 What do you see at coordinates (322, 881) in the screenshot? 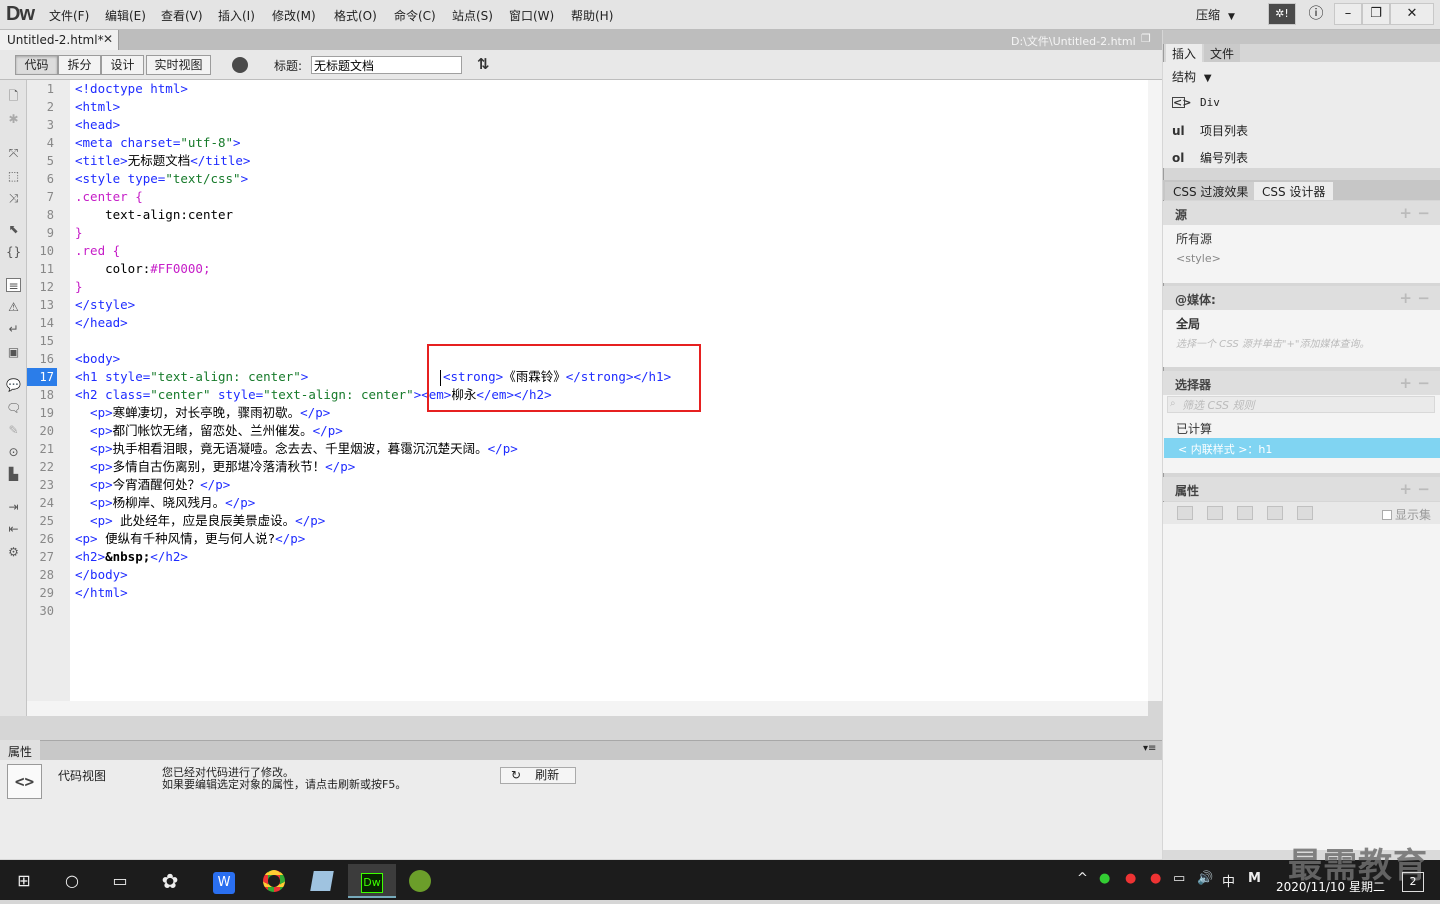
I see `notes-icon` at bounding box center [322, 881].